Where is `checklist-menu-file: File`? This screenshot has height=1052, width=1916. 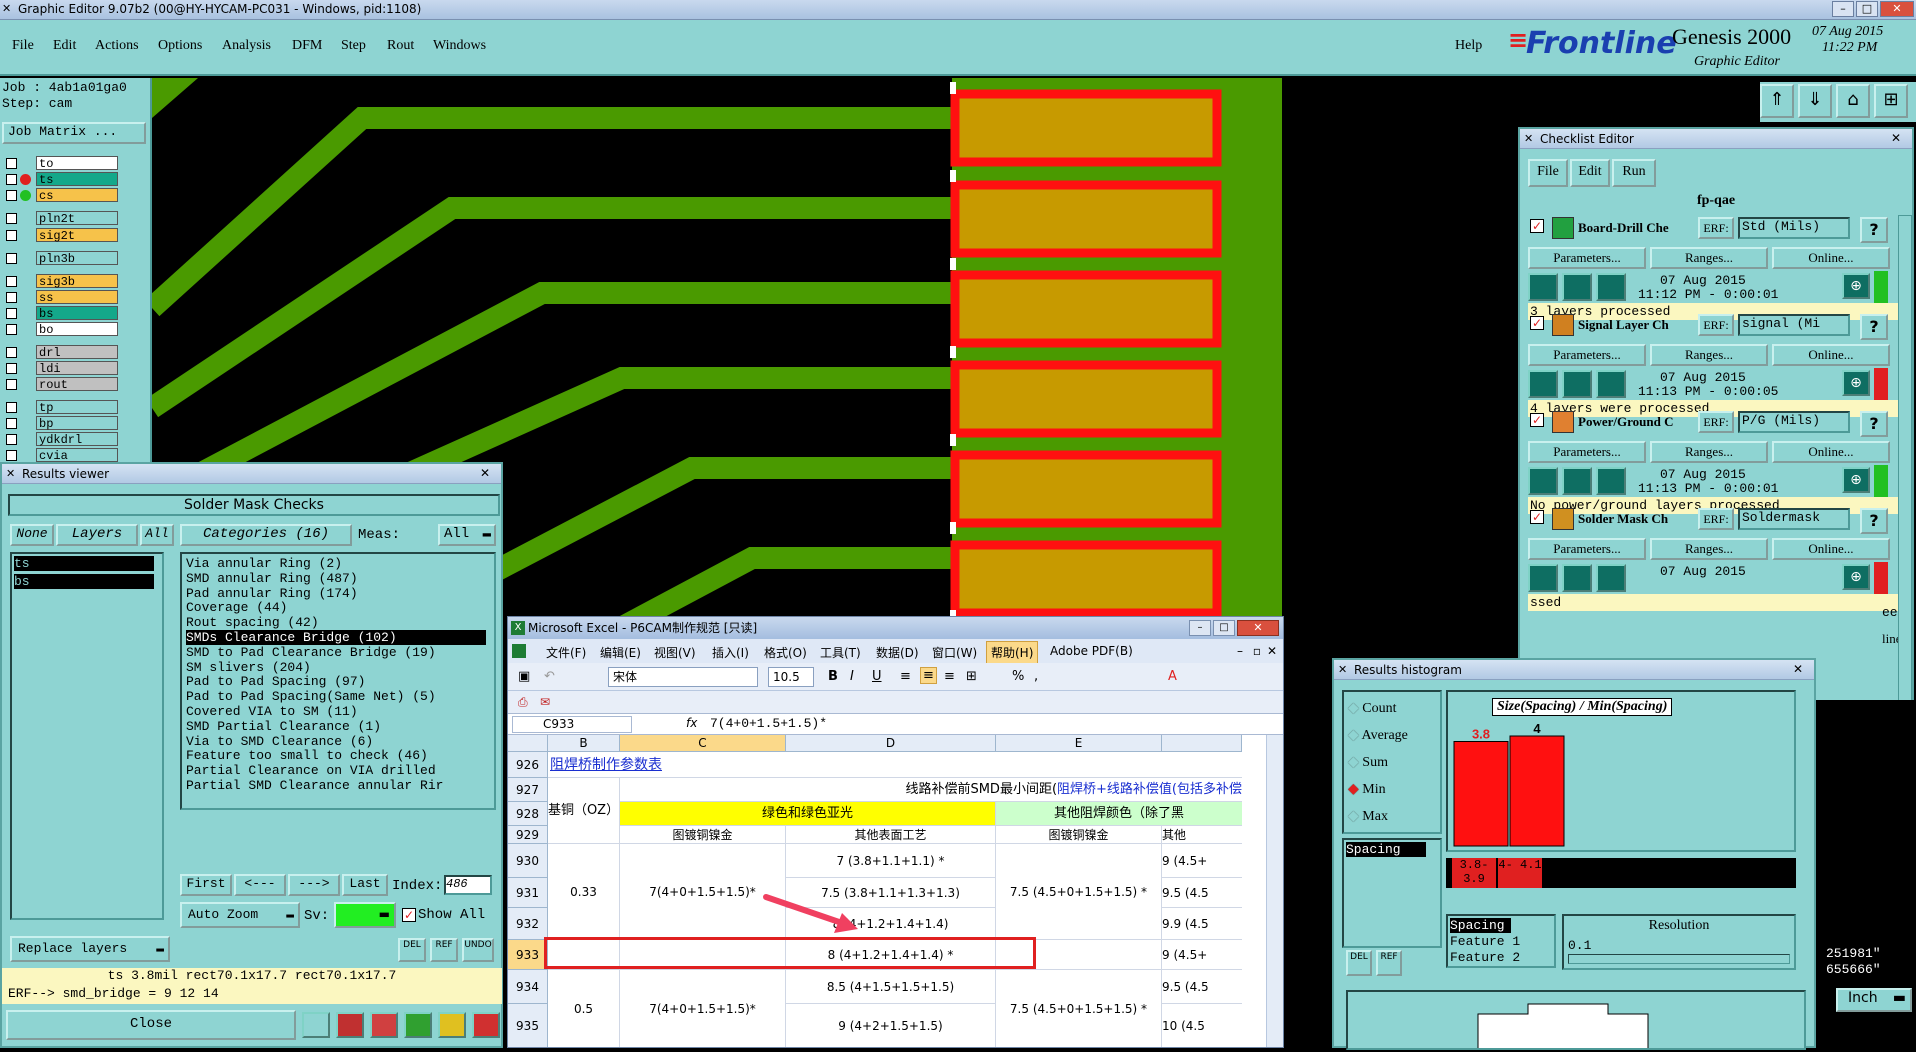 checklist-menu-file: File is located at coordinates (1548, 173).